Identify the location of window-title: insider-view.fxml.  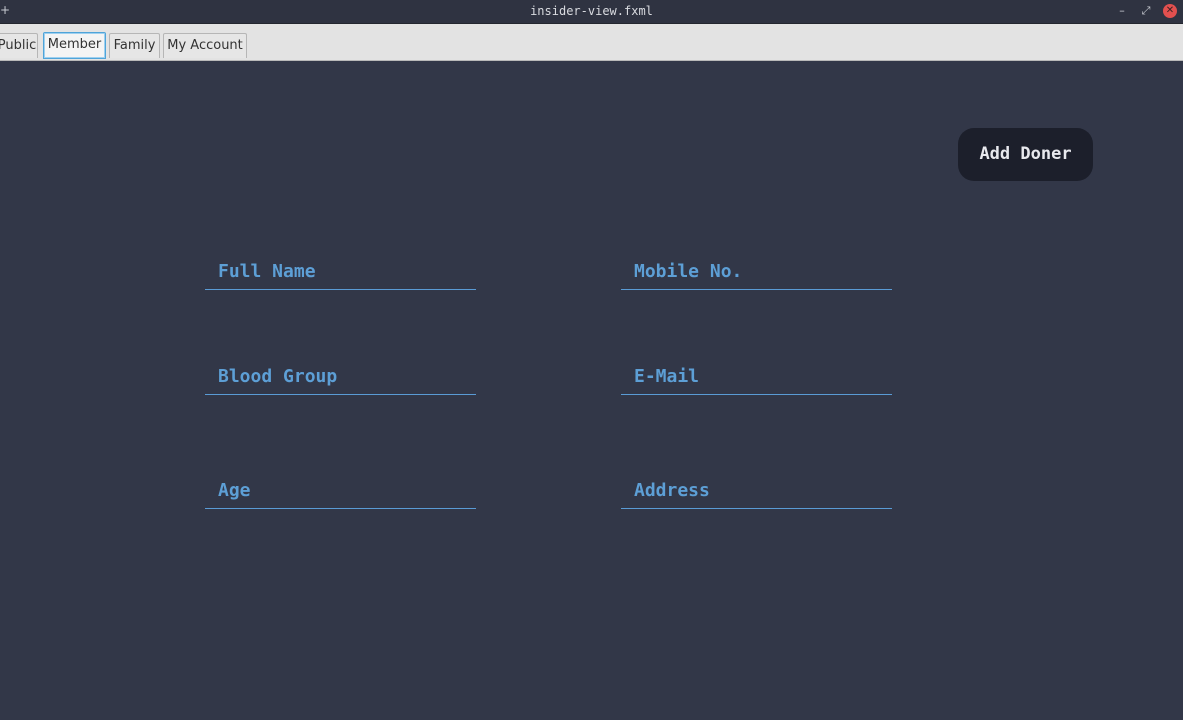
(591, 11).